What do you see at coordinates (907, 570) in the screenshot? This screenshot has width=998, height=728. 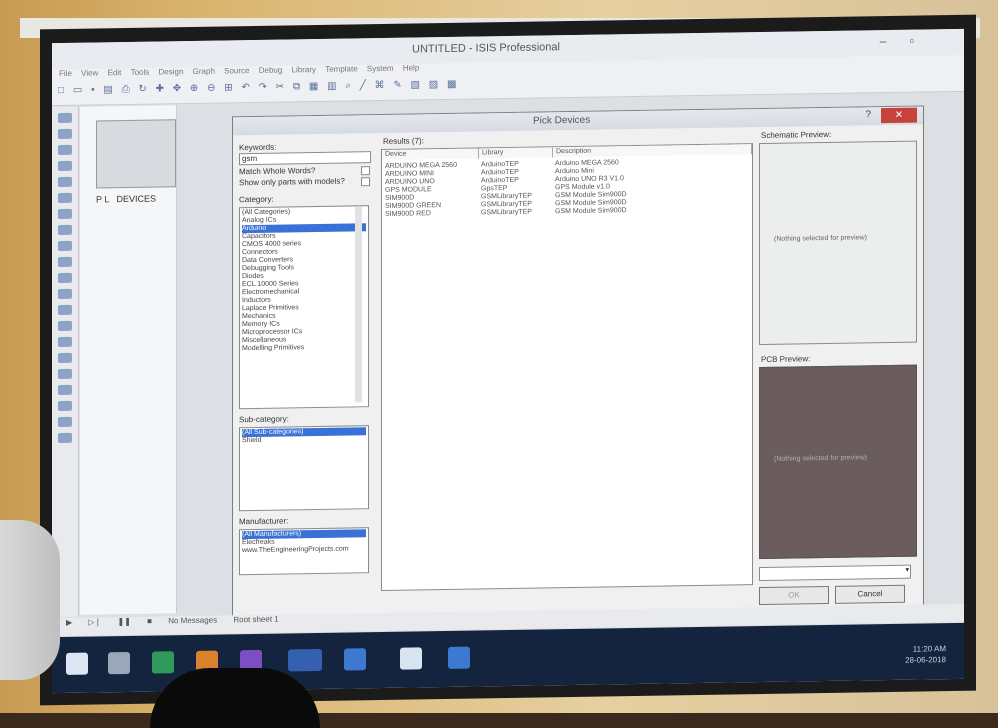 I see `chevron-down-icon: ▾` at bounding box center [907, 570].